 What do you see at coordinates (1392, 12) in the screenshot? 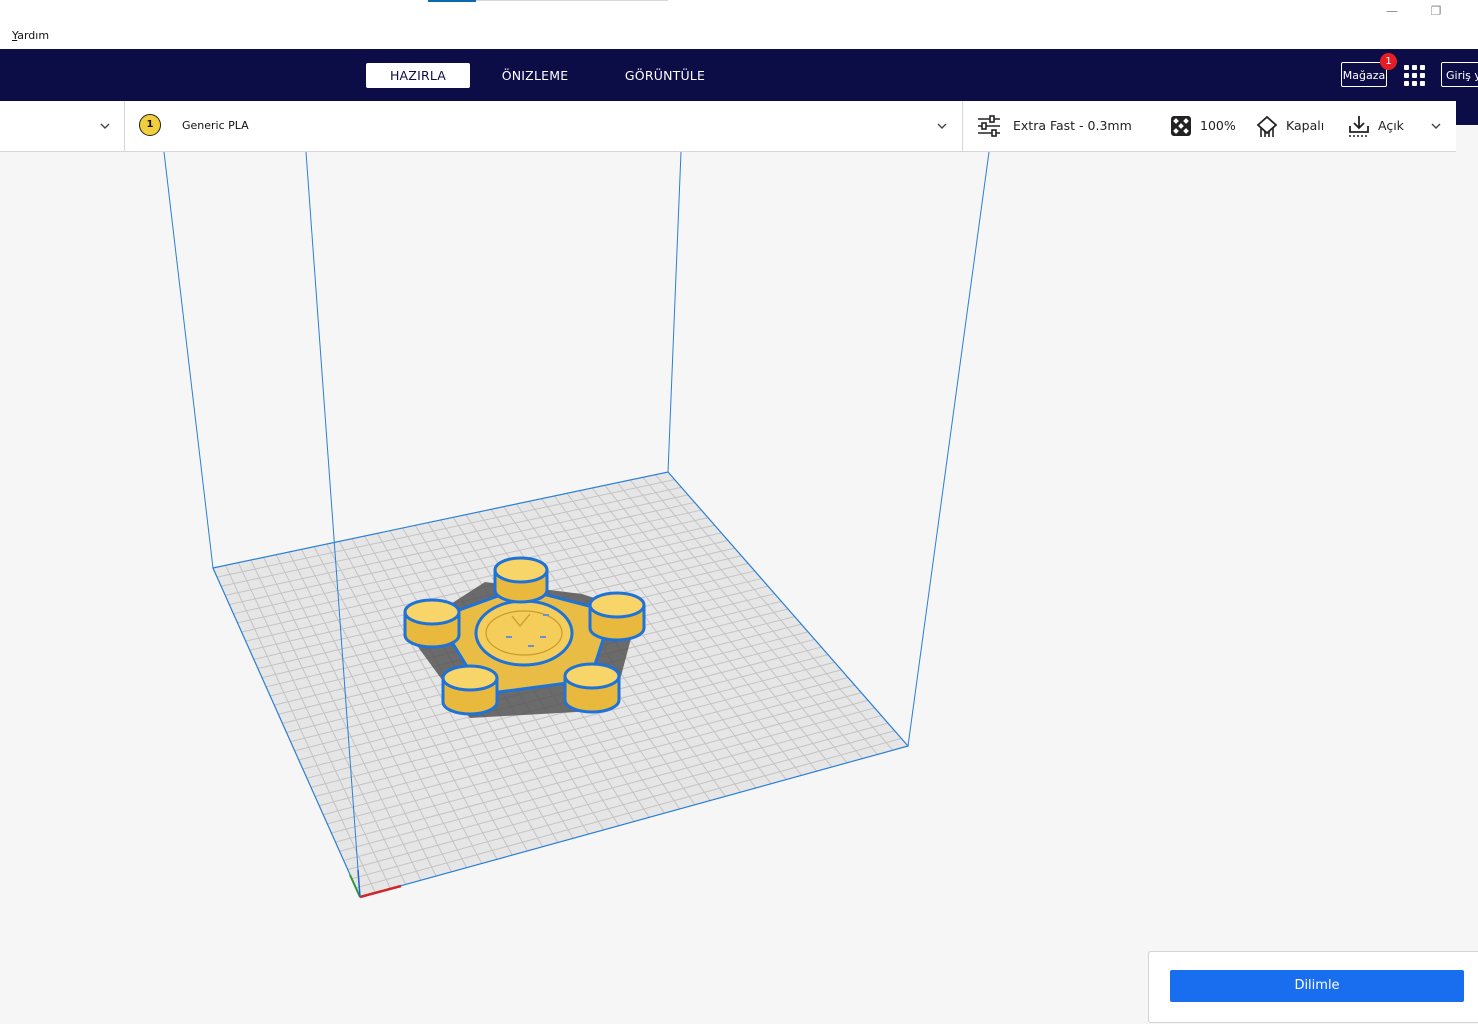
I see `minimize-button: —` at bounding box center [1392, 12].